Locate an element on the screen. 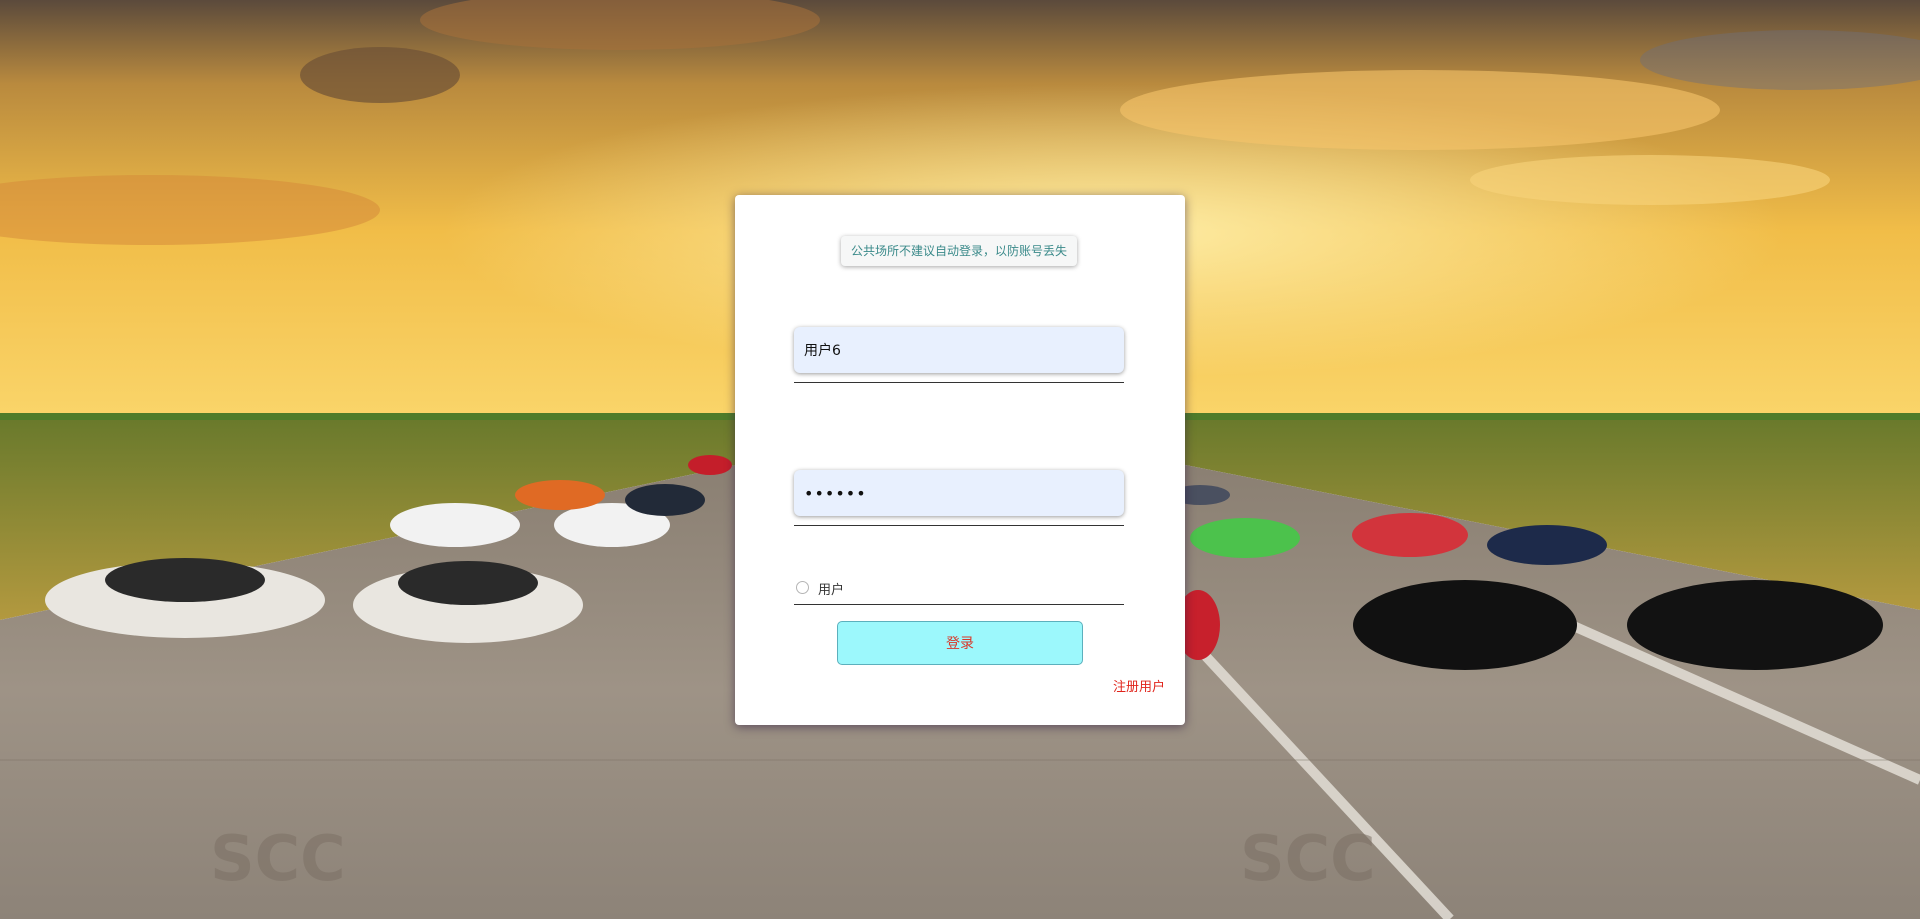 Image resolution: width=1920 pixels, height=919 pixels. password-input is located at coordinates (959, 493).